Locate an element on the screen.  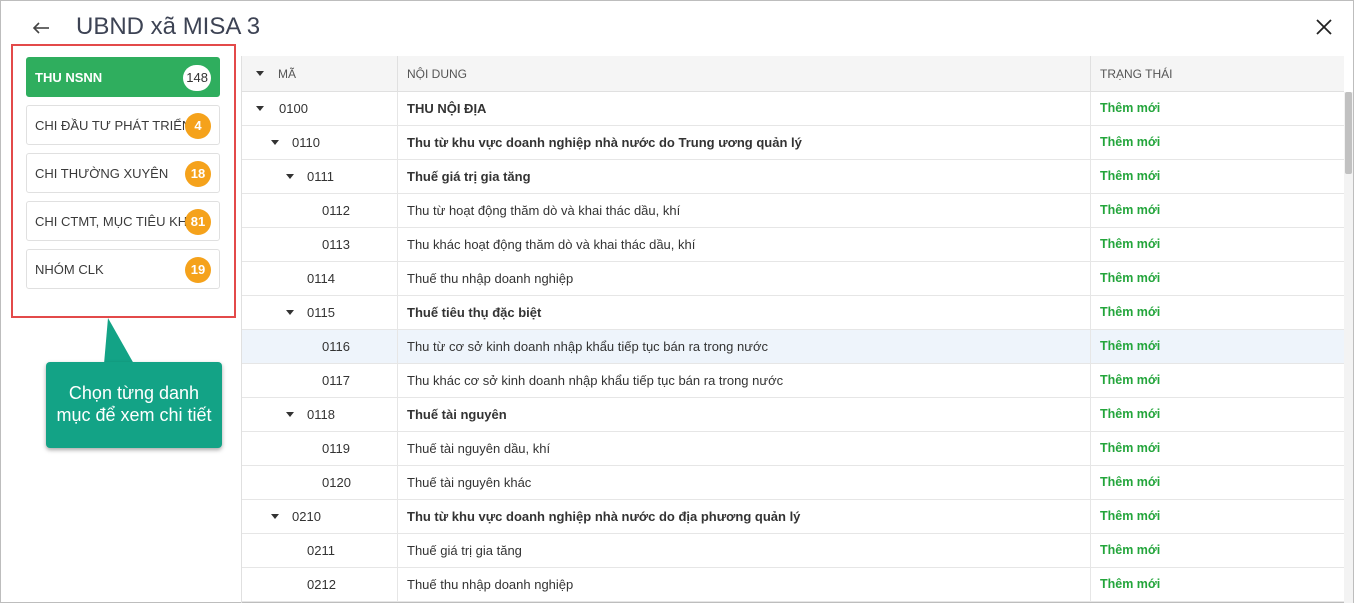
cell-content: THU NỘI ĐỊA is located at coordinates (744, 108).